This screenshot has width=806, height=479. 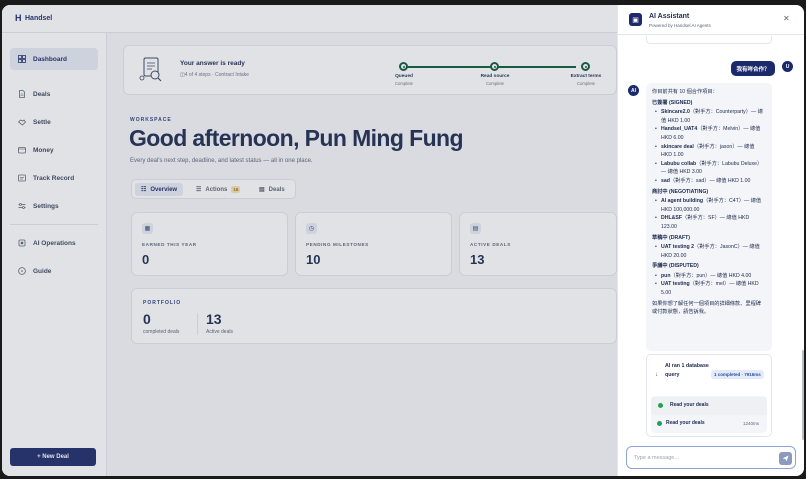 I want to click on step-dot-queued, so click(x=403, y=66).